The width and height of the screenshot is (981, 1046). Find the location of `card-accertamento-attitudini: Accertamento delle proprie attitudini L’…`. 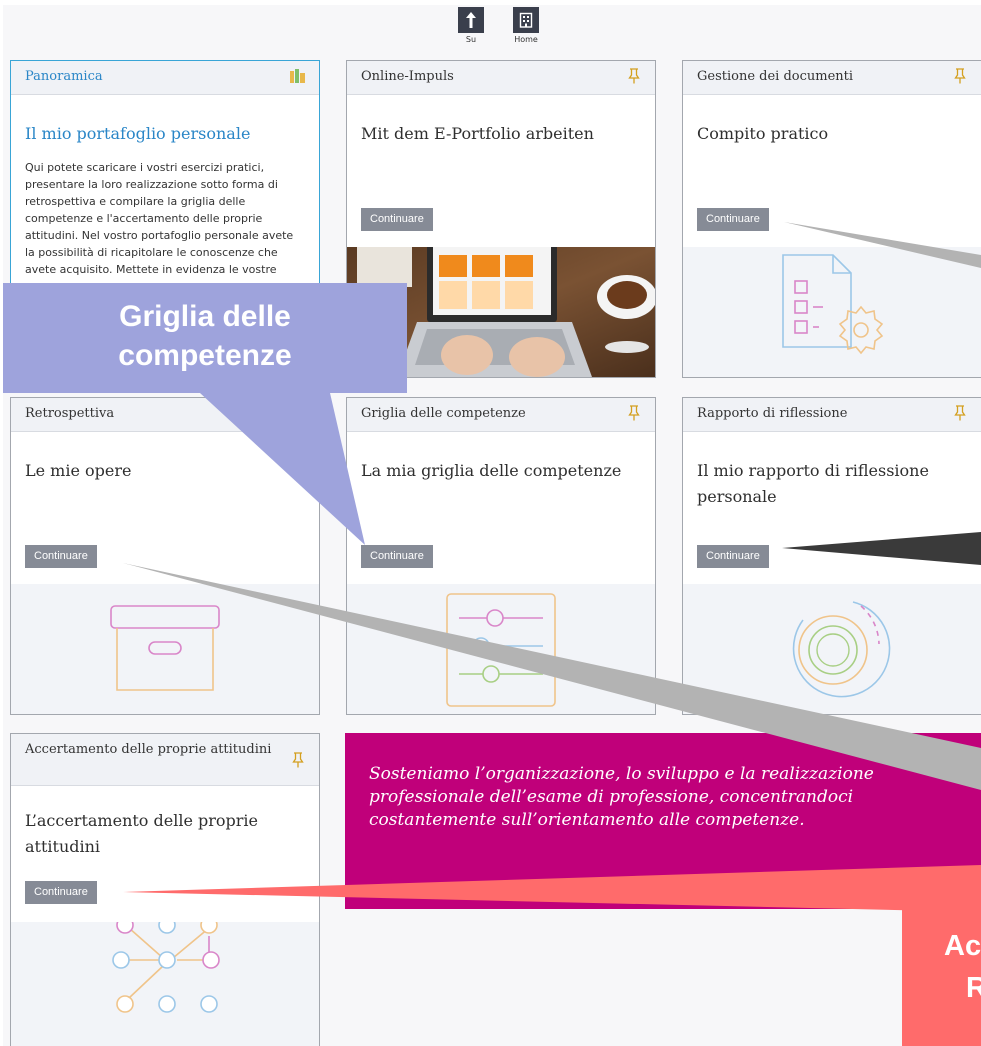

card-accertamento-attitudini: Accertamento delle proprie attitudini L’… is located at coordinates (165, 889).